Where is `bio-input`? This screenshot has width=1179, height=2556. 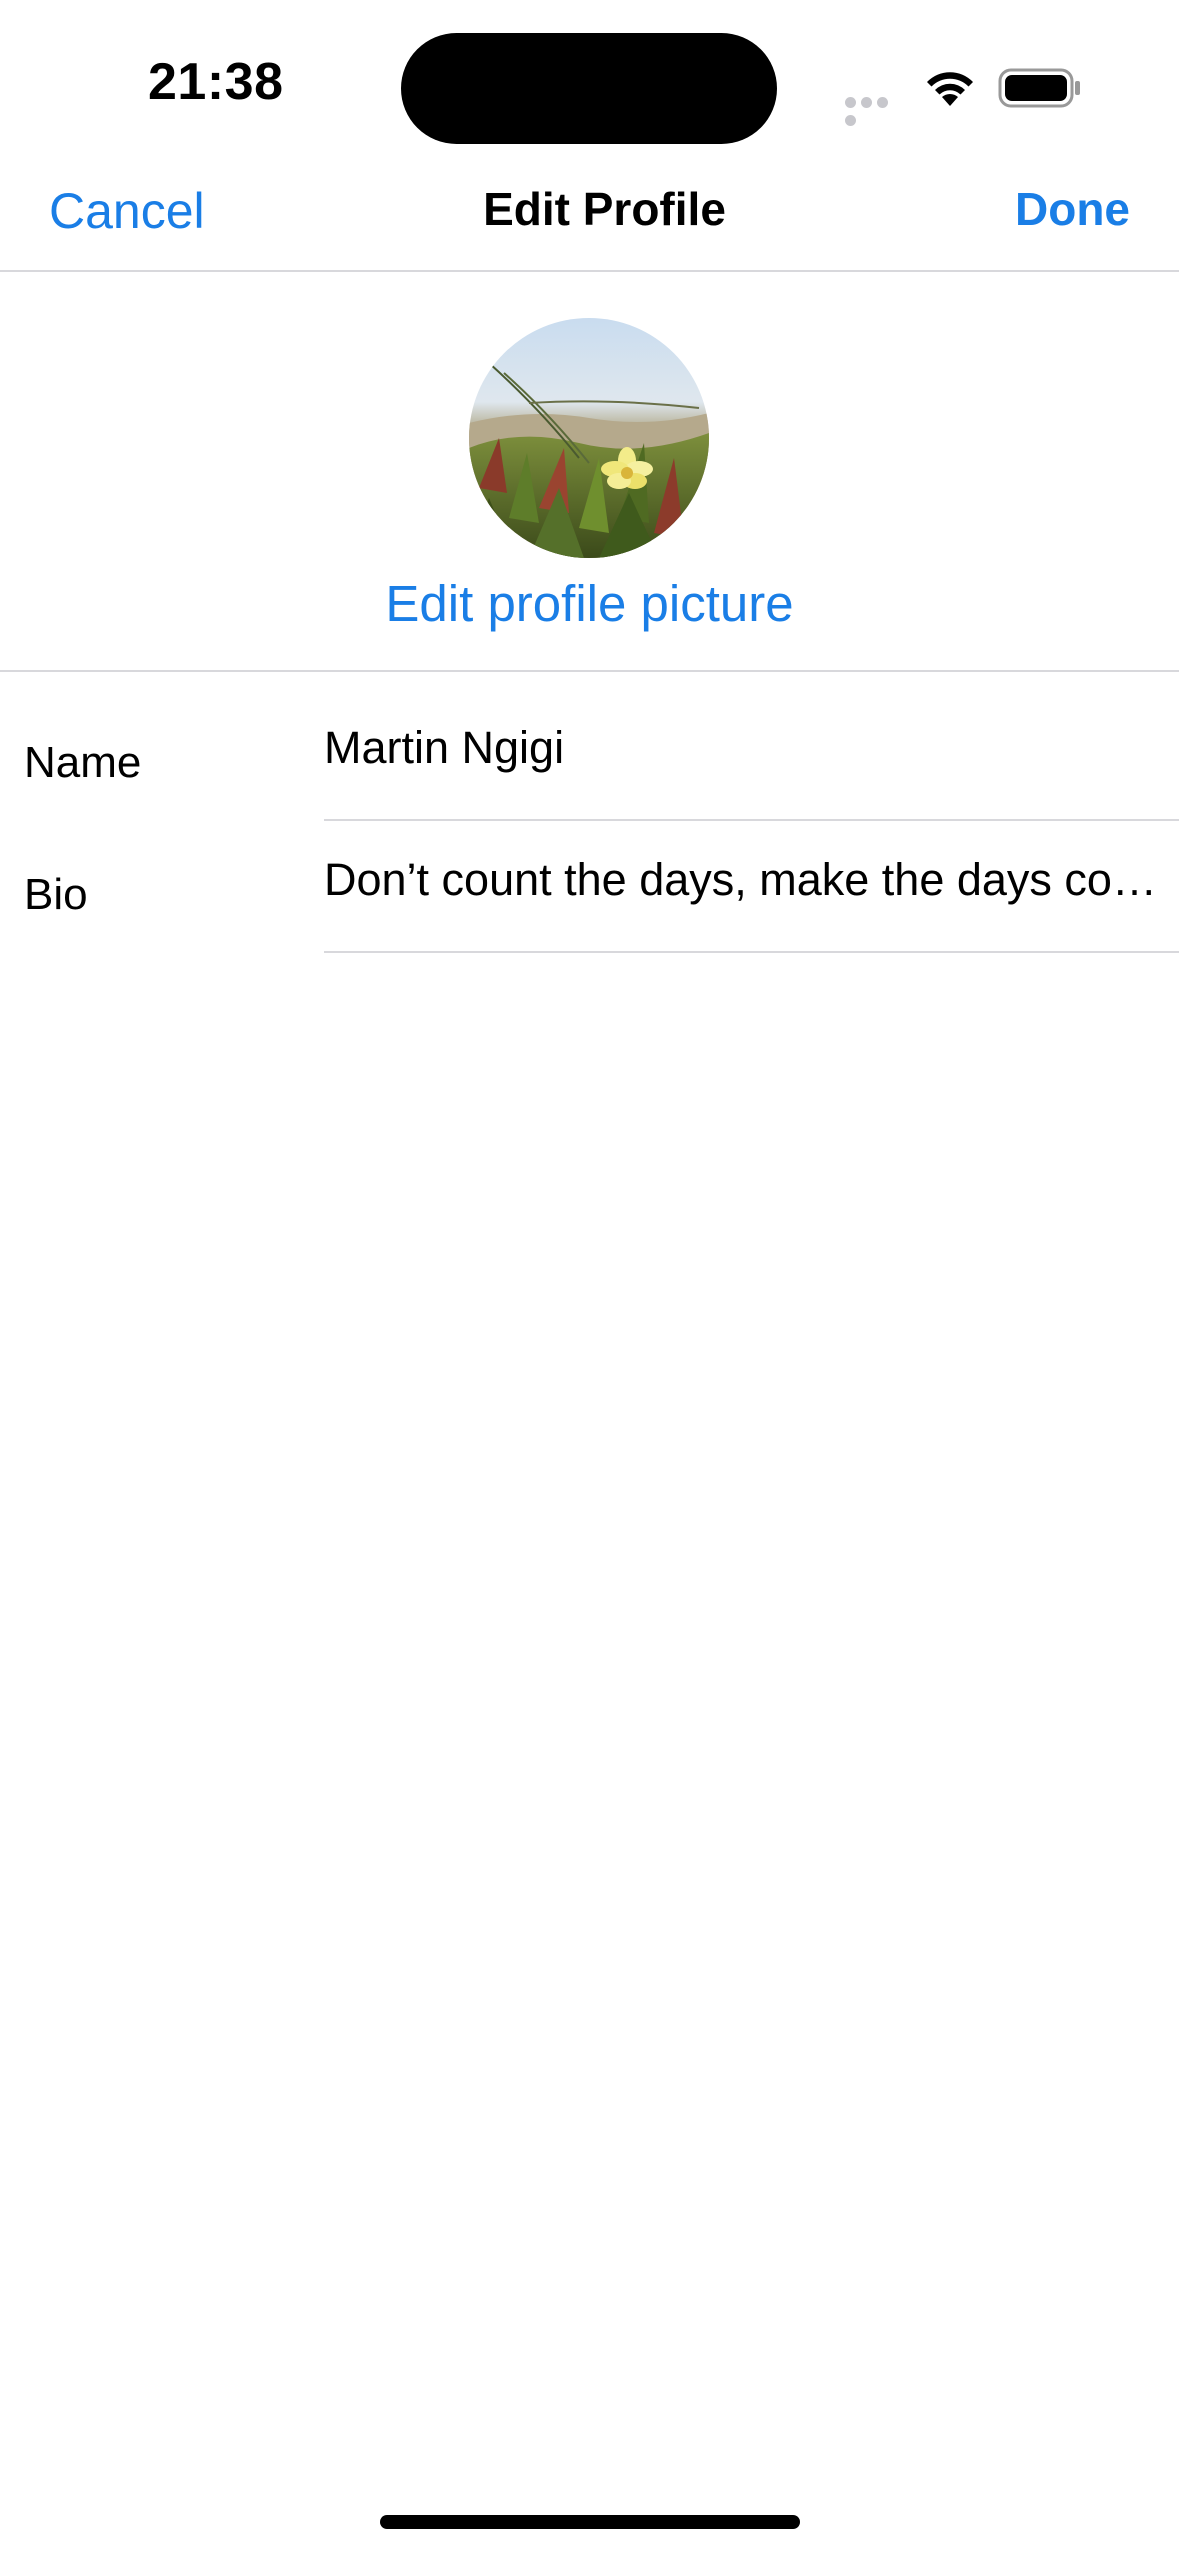
bio-input is located at coordinates (751, 880).